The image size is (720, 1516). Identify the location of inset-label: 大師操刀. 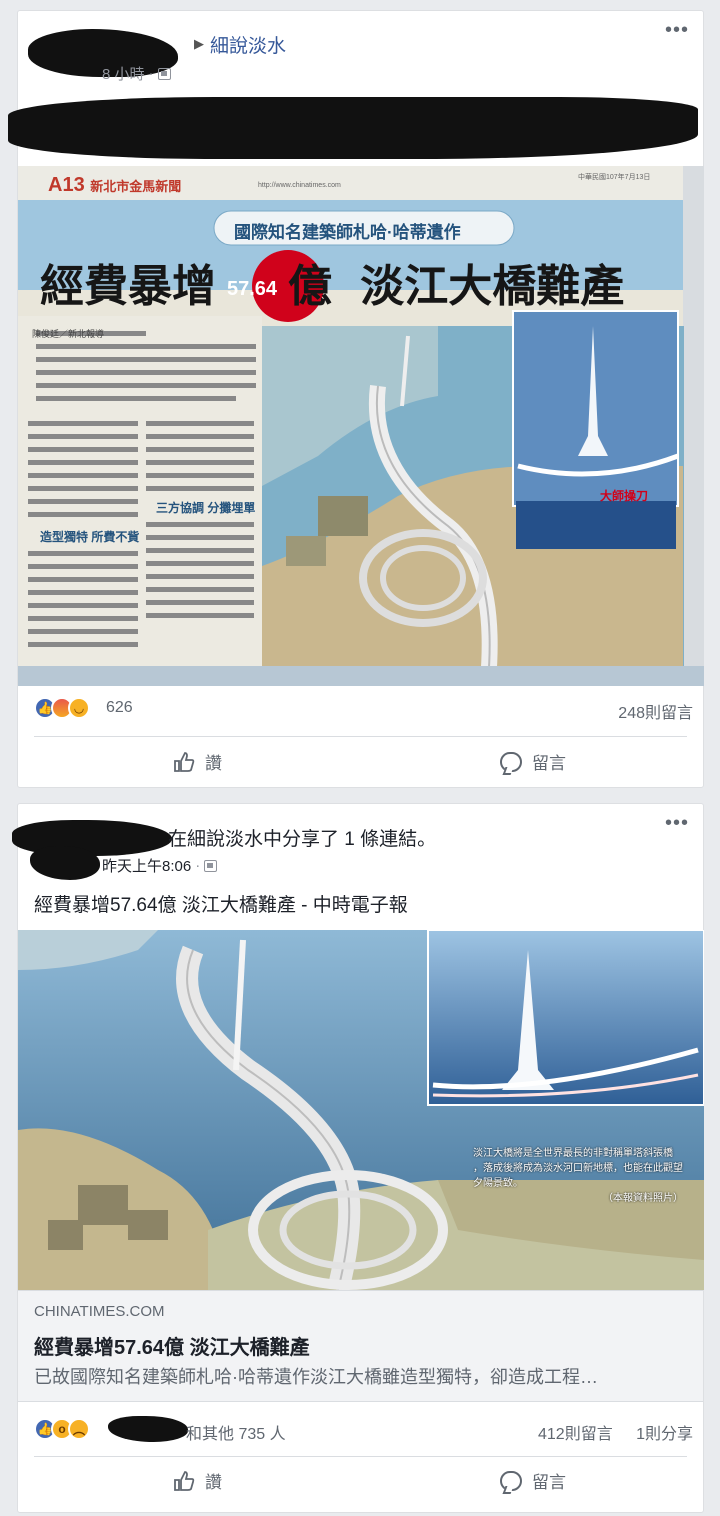
(624, 496).